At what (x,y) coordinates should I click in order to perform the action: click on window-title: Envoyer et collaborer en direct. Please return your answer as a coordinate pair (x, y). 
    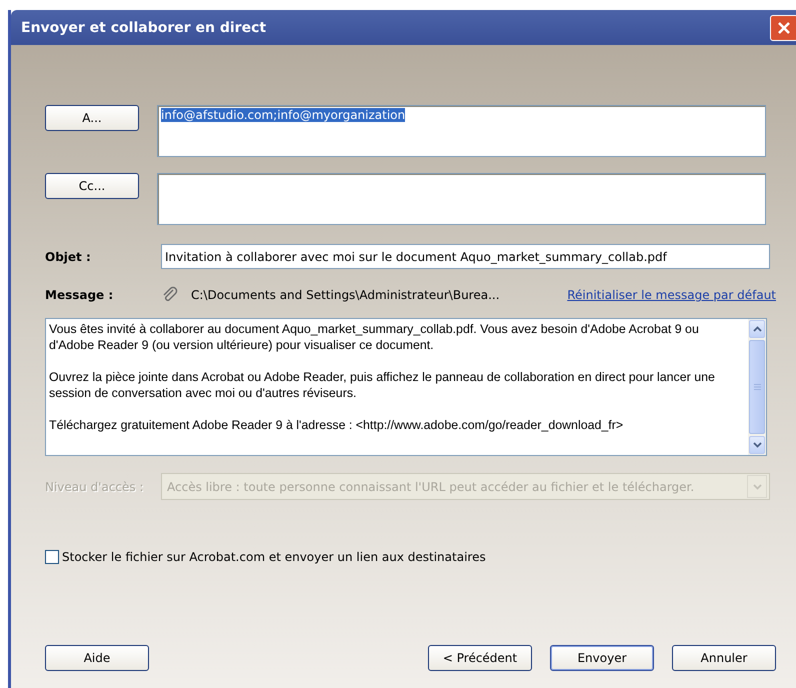
    Looking at the image, I should click on (143, 28).